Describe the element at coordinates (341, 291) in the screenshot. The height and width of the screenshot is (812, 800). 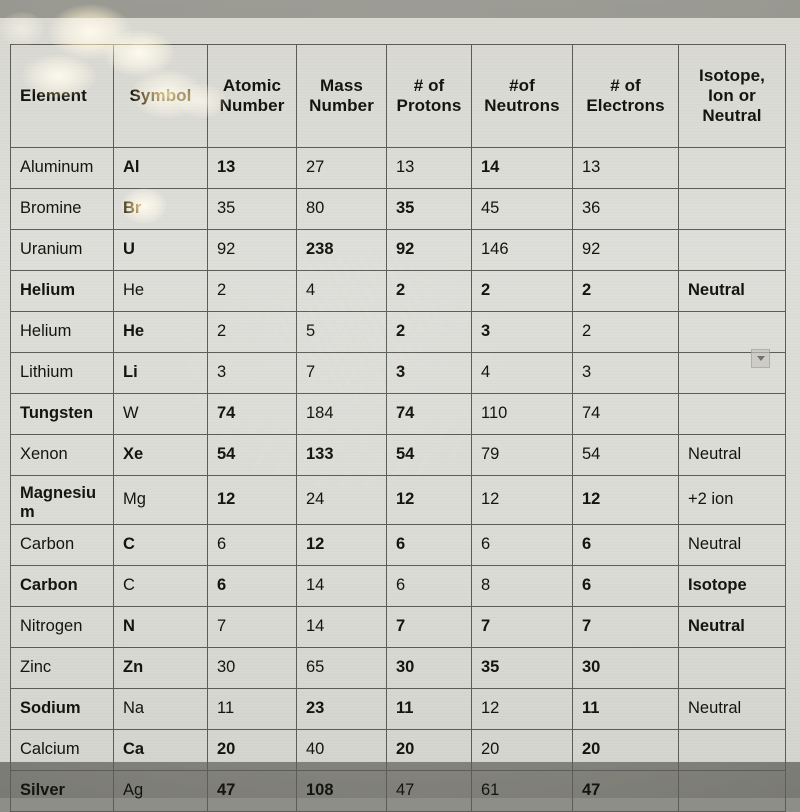
I see `cell-mass: 4` at that location.